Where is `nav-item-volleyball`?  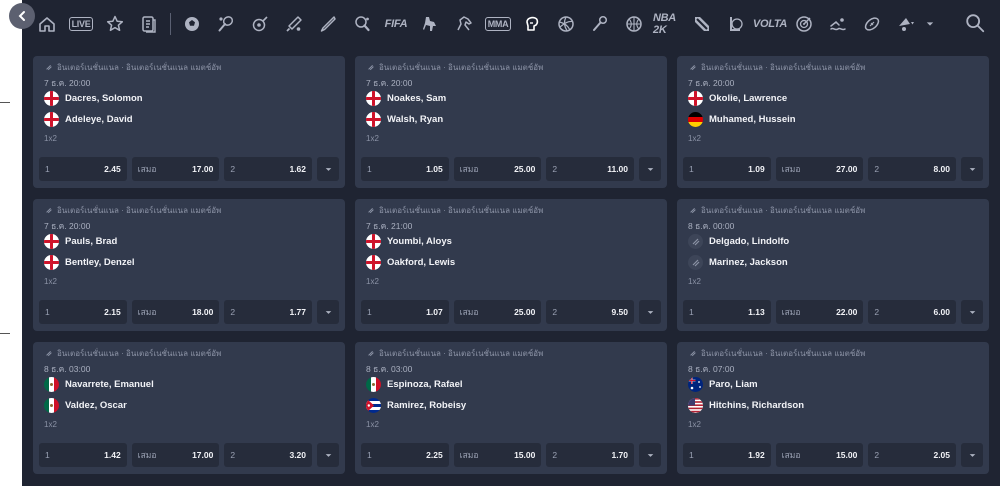 nav-item-volleyball is located at coordinates (566, 24).